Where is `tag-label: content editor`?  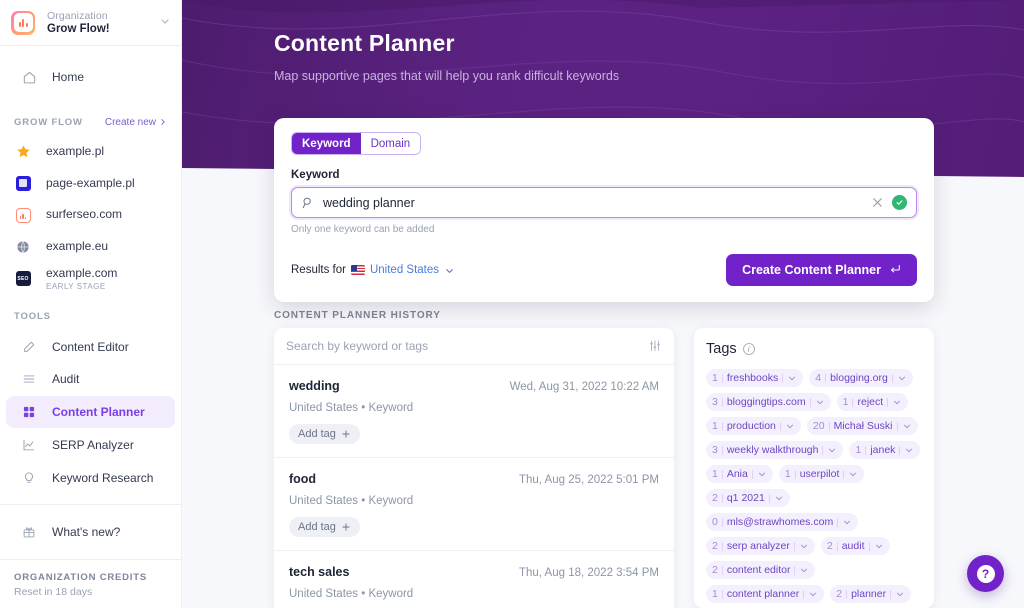 tag-label: content editor is located at coordinates (758, 570).